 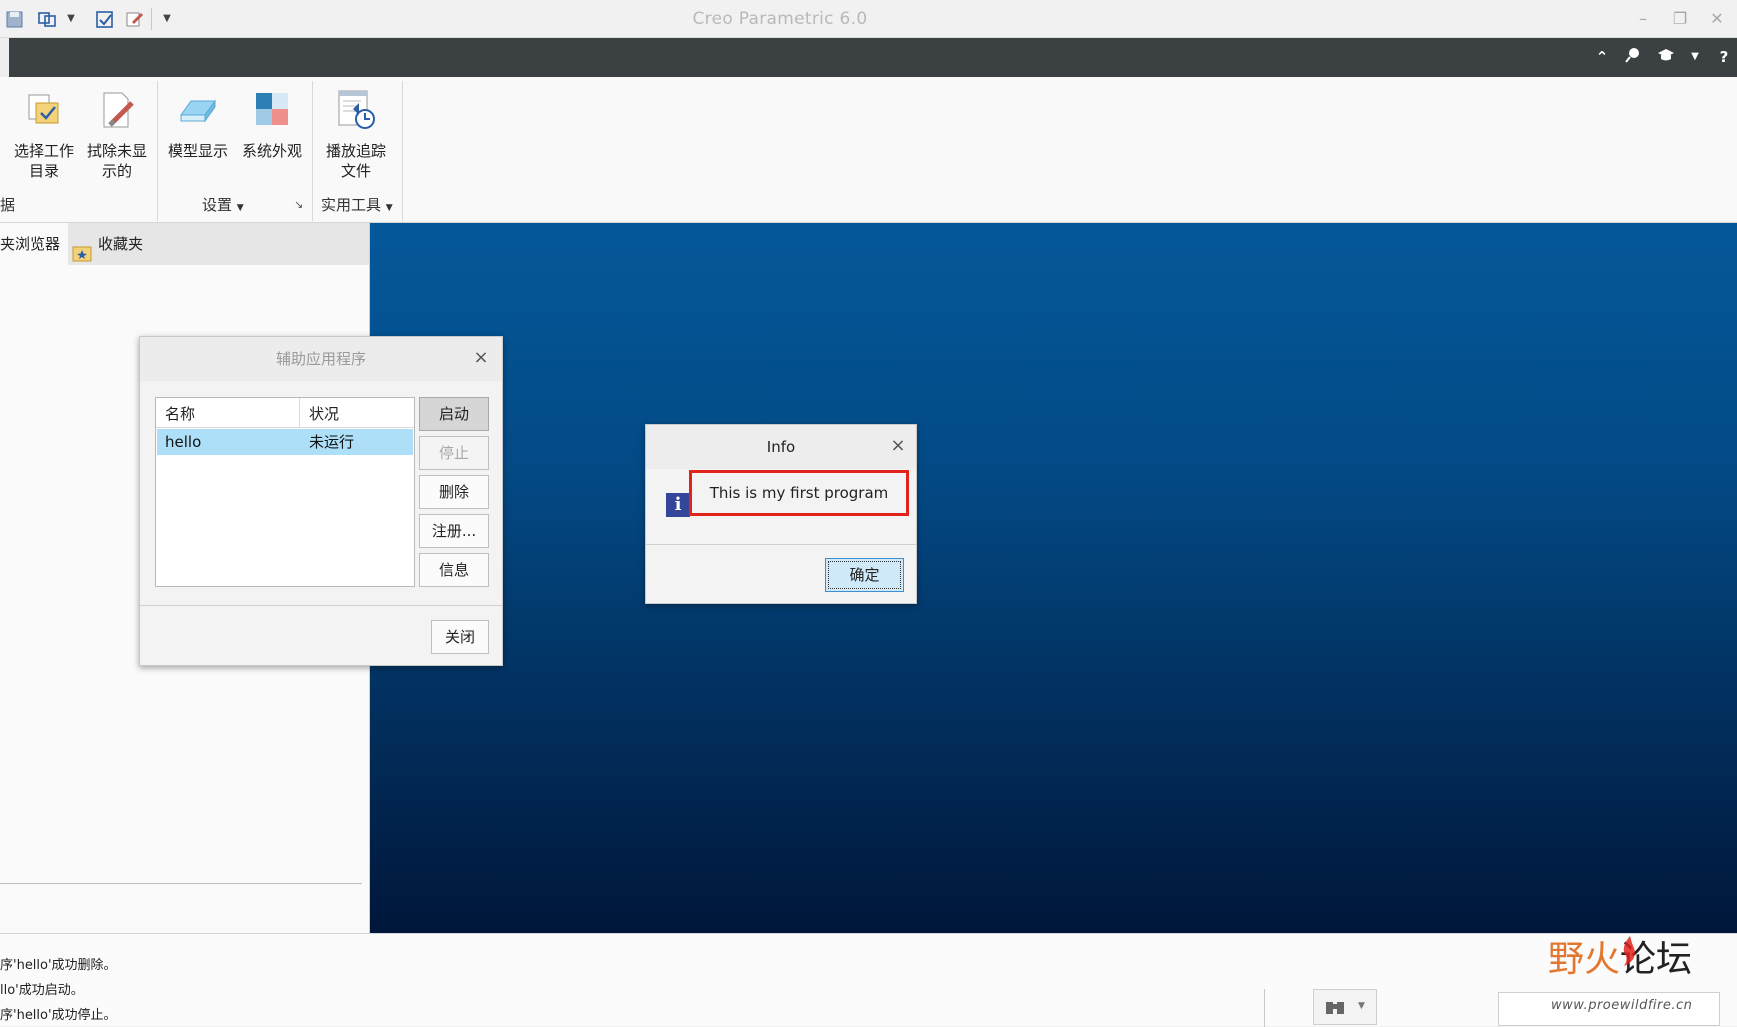 What do you see at coordinates (117, 140) in the screenshot?
I see `erase-not-displayed-button: 拭除未显 示的` at bounding box center [117, 140].